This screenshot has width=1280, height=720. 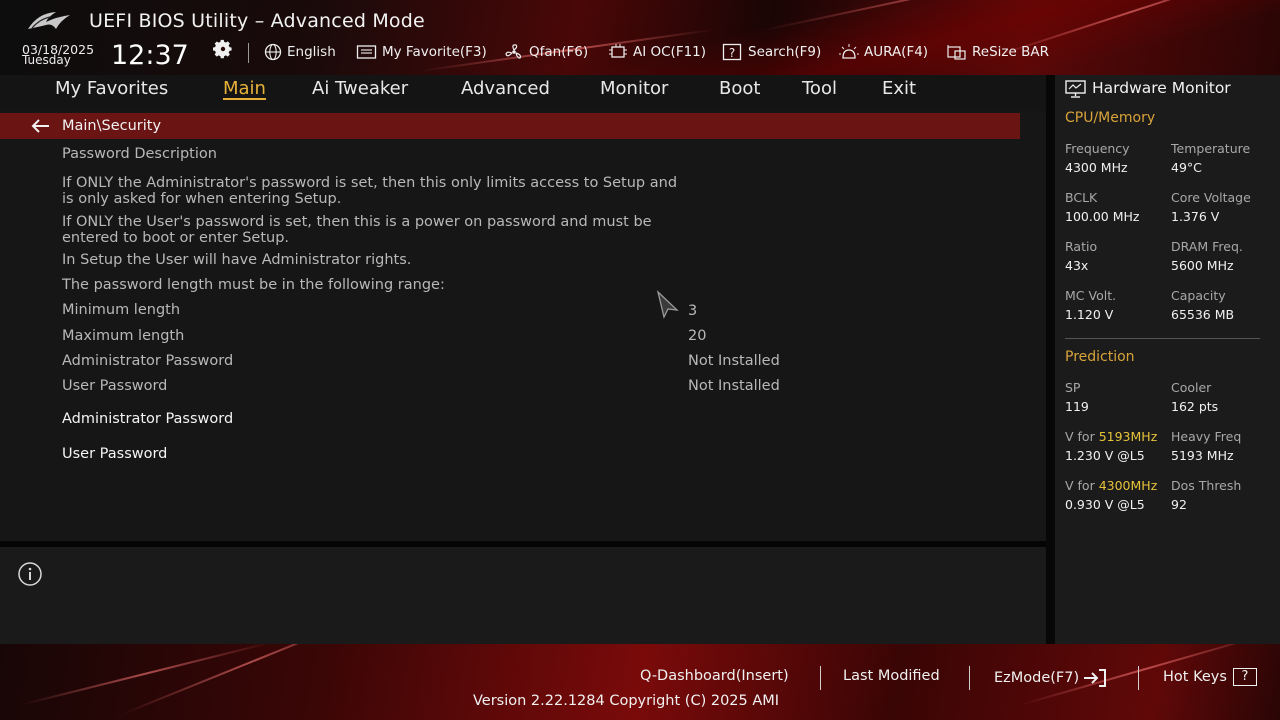 I want to click on sp-value: 119, so click(x=1077, y=406).